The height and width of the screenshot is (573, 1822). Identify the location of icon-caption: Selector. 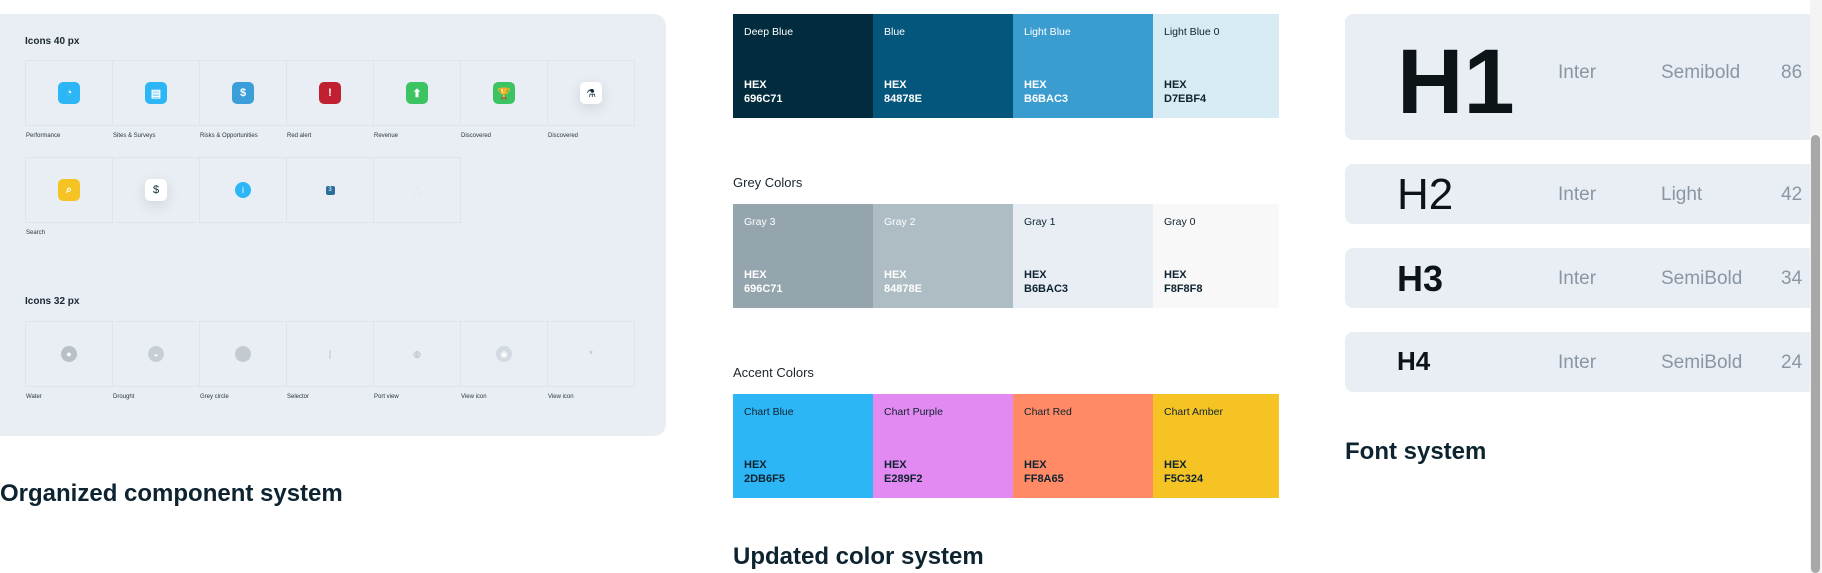
(298, 397).